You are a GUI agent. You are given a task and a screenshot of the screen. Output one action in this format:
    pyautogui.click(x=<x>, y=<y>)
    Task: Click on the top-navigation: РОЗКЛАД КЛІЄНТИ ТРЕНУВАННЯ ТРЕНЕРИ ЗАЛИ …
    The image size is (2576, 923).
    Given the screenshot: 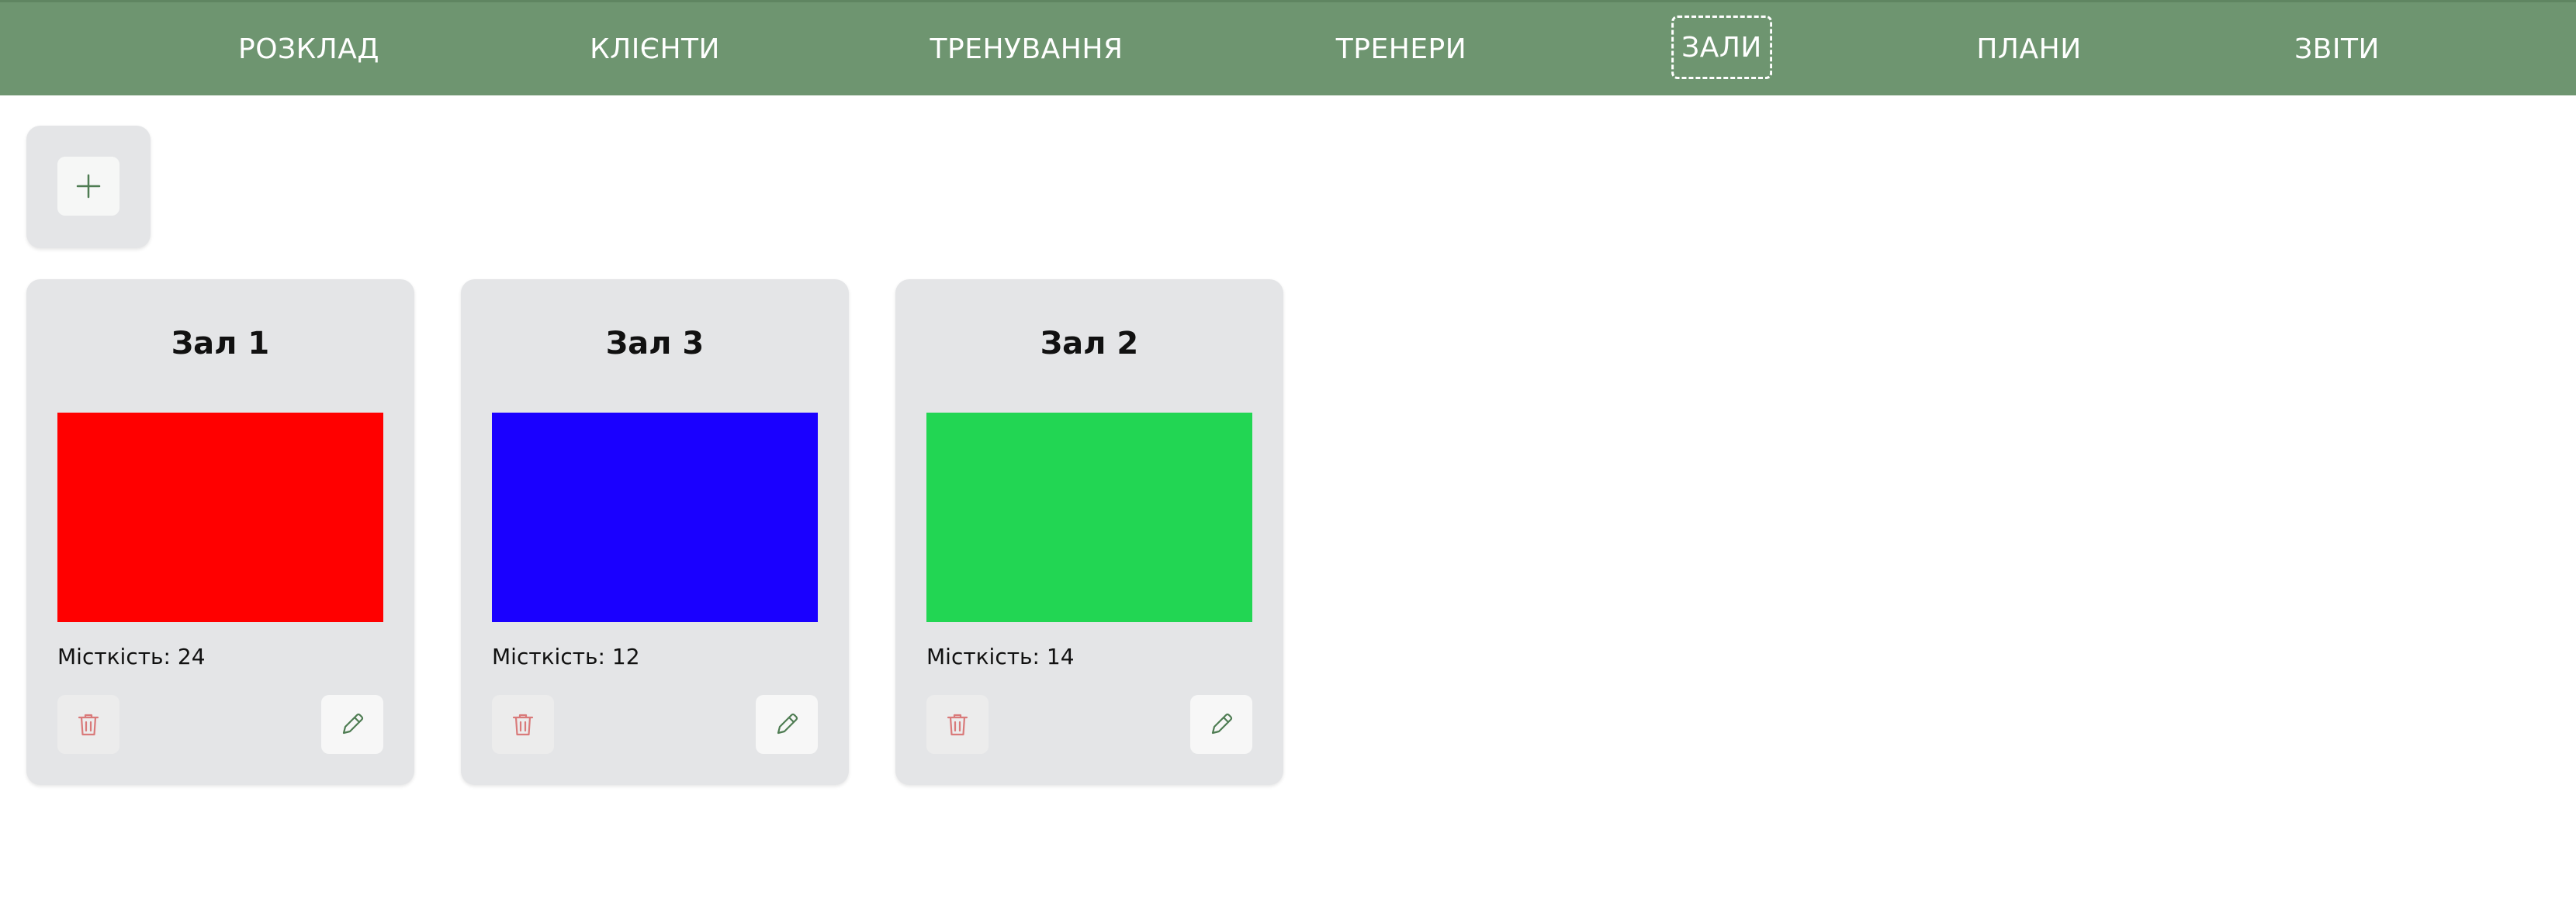 What is the action you would take?
    pyautogui.click(x=1288, y=47)
    